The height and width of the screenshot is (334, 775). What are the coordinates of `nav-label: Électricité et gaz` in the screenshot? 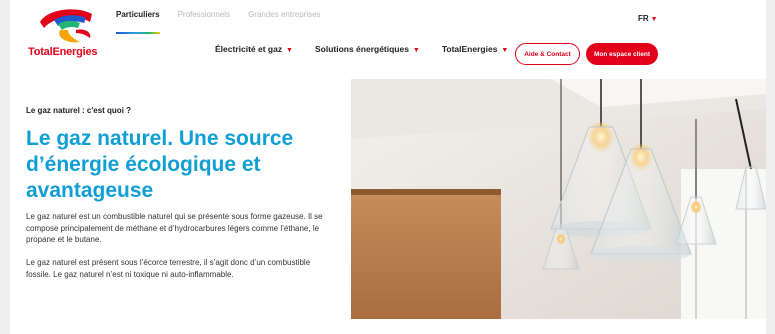 It's located at (249, 49).